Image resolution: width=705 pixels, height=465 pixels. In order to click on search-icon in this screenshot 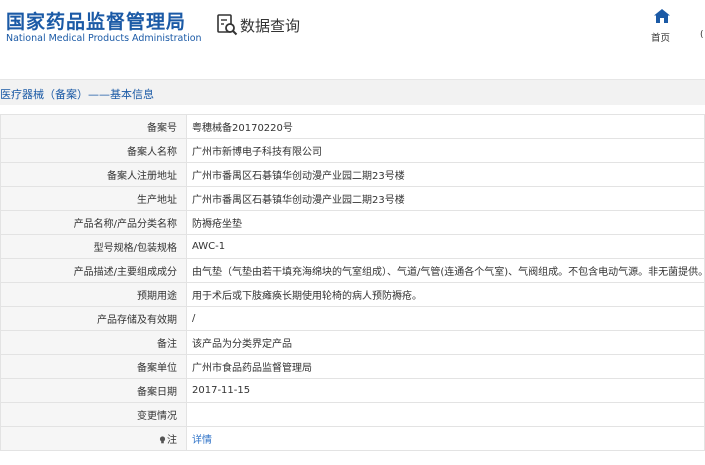, I will do `click(227, 25)`.